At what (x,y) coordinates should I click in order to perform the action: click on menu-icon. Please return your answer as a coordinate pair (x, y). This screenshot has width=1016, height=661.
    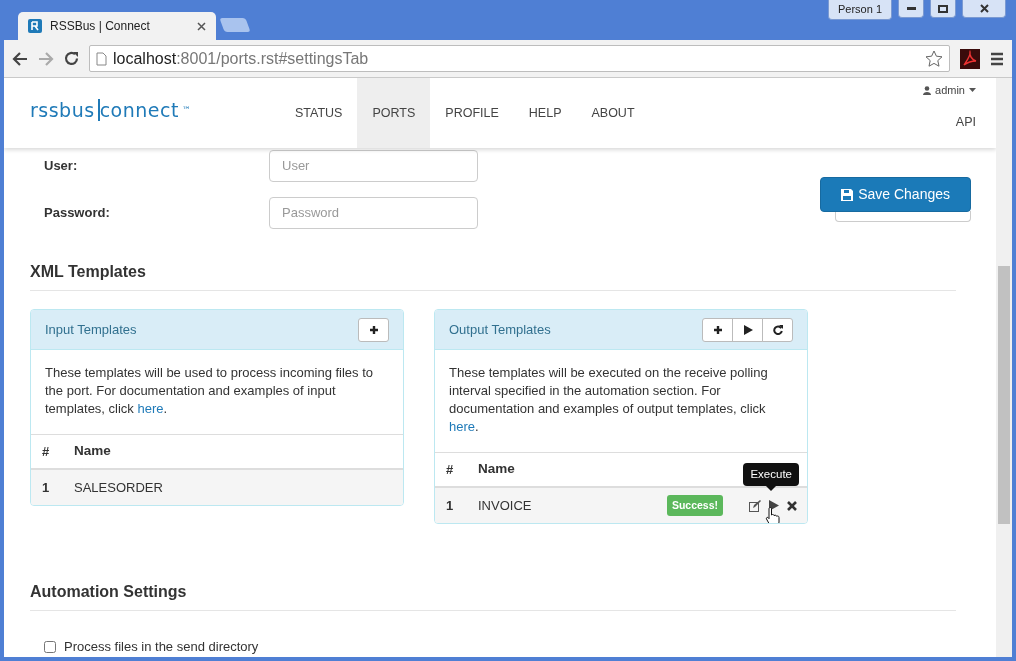
    Looking at the image, I should click on (997, 58).